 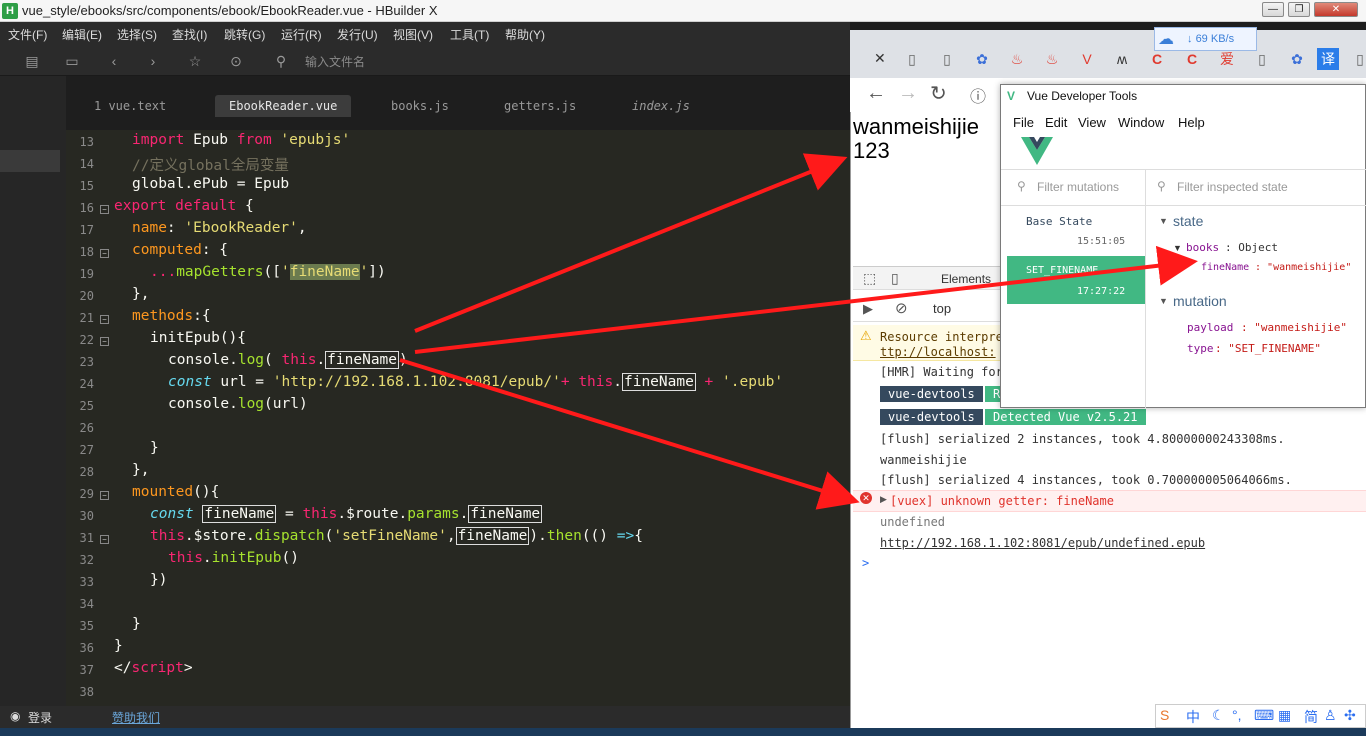 I want to click on vdt-menu-help: Help, so click(x=1191, y=122).